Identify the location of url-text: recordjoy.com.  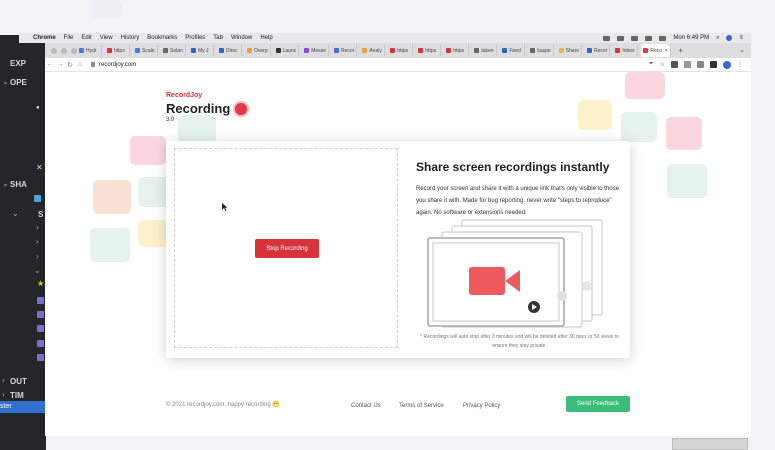
(117, 65).